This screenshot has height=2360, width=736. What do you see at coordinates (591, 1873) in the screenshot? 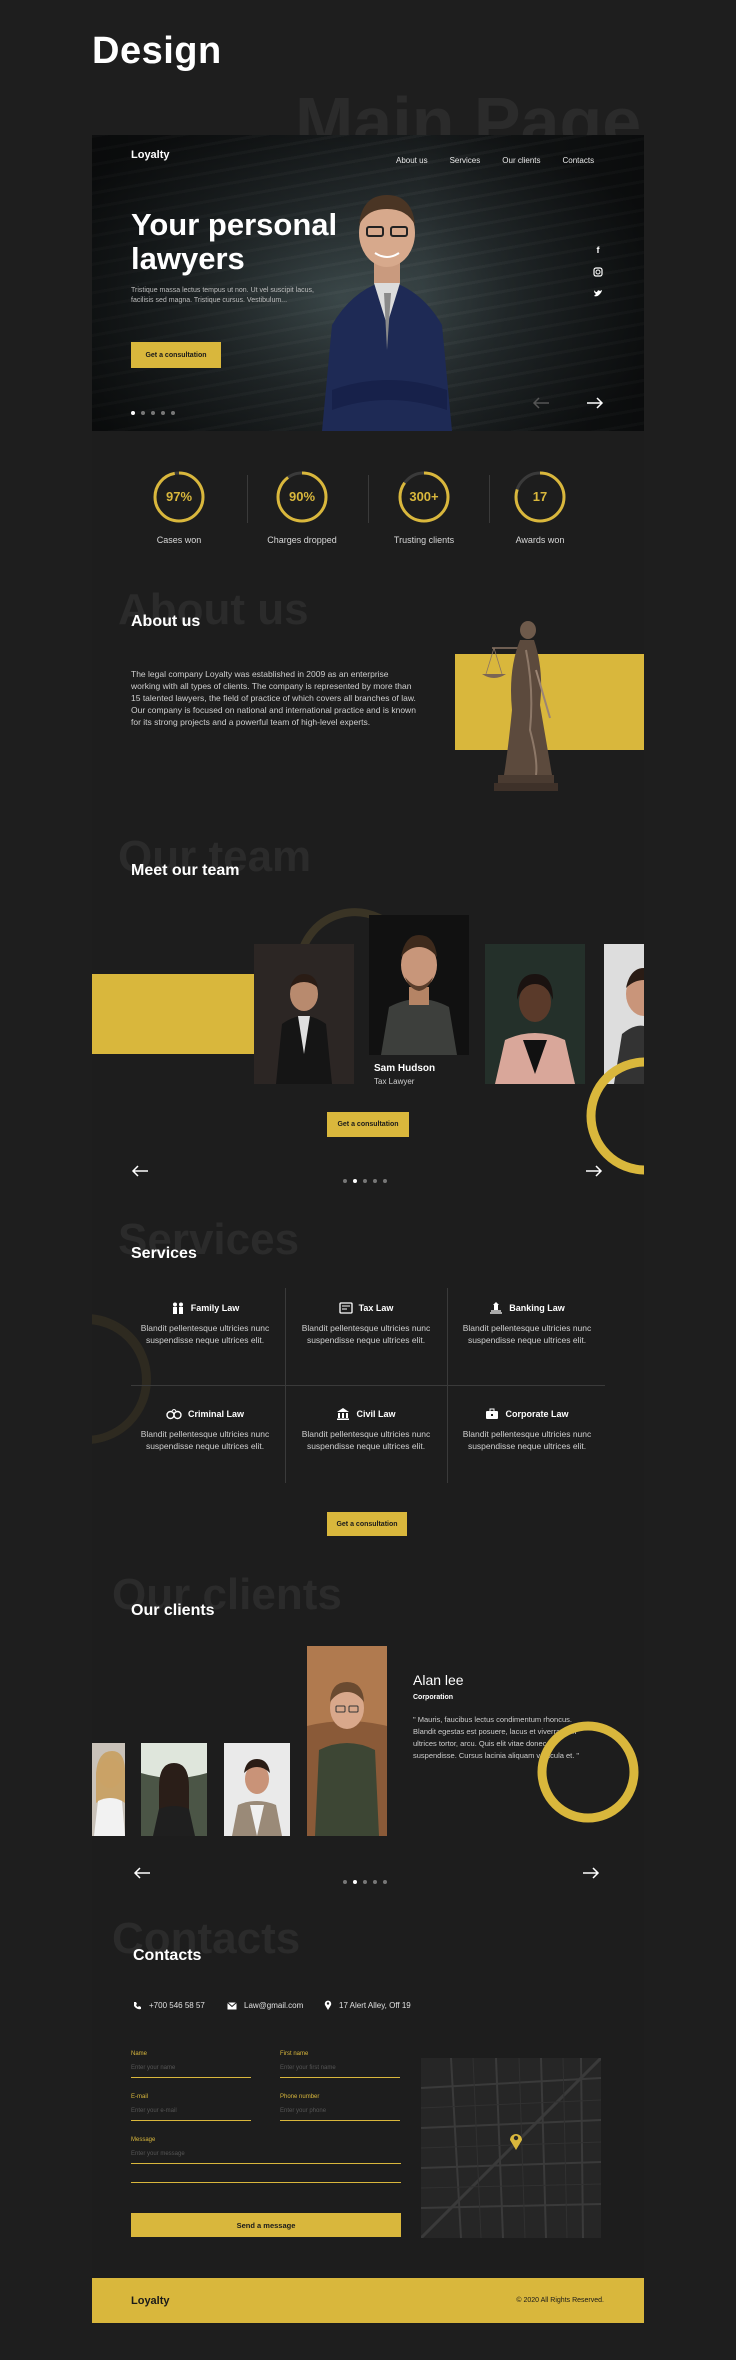
I see `clients-next-arrow` at bounding box center [591, 1873].